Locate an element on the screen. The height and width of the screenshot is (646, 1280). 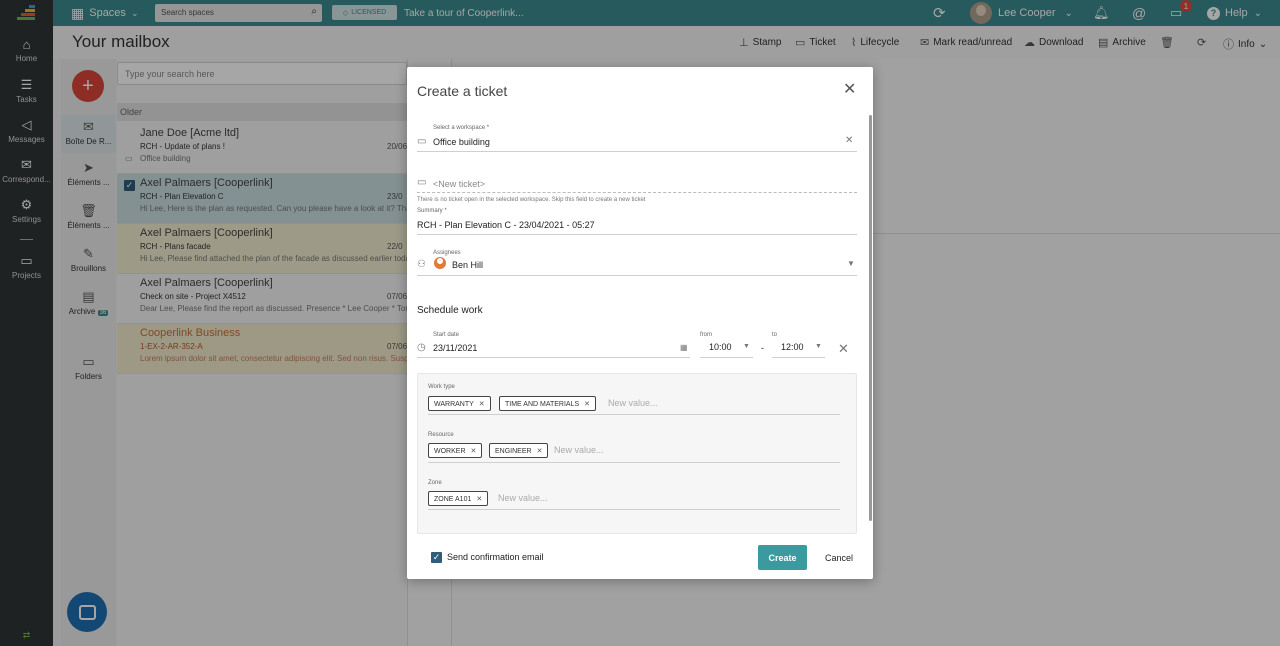
tag-label: TIME AND MATERIALS is located at coordinates (542, 404).